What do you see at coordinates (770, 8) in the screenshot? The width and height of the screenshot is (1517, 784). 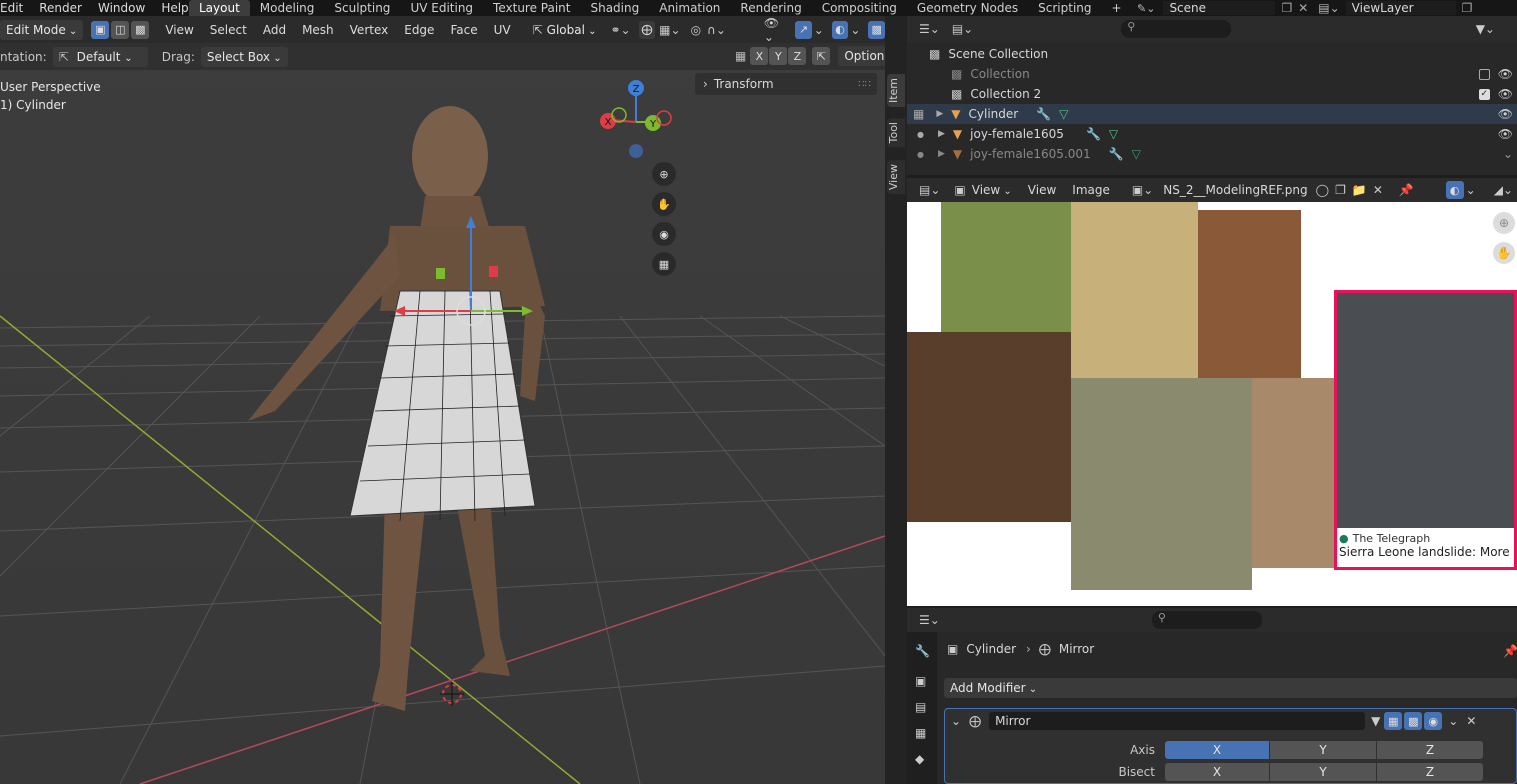 I see `tab-rendering: Rendering` at bounding box center [770, 8].